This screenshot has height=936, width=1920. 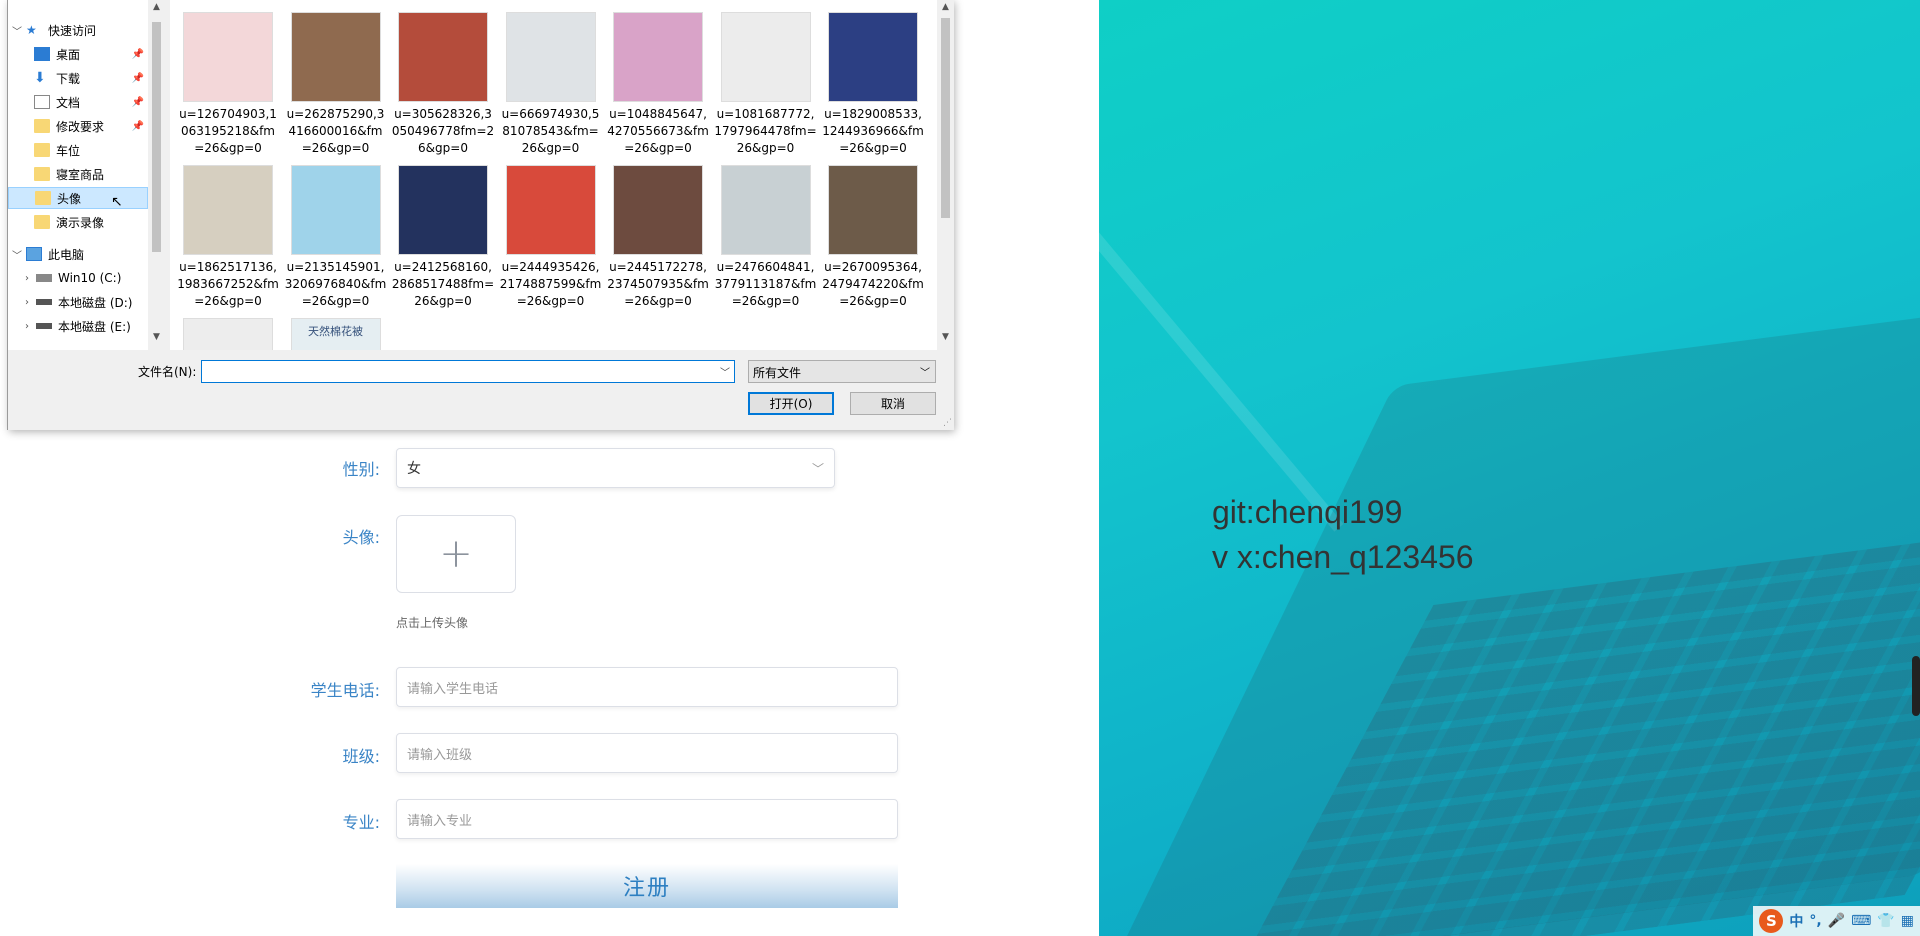 I want to click on file-item: u=666974930,581078543&fm=26&gp=0, so click(x=551, y=84).